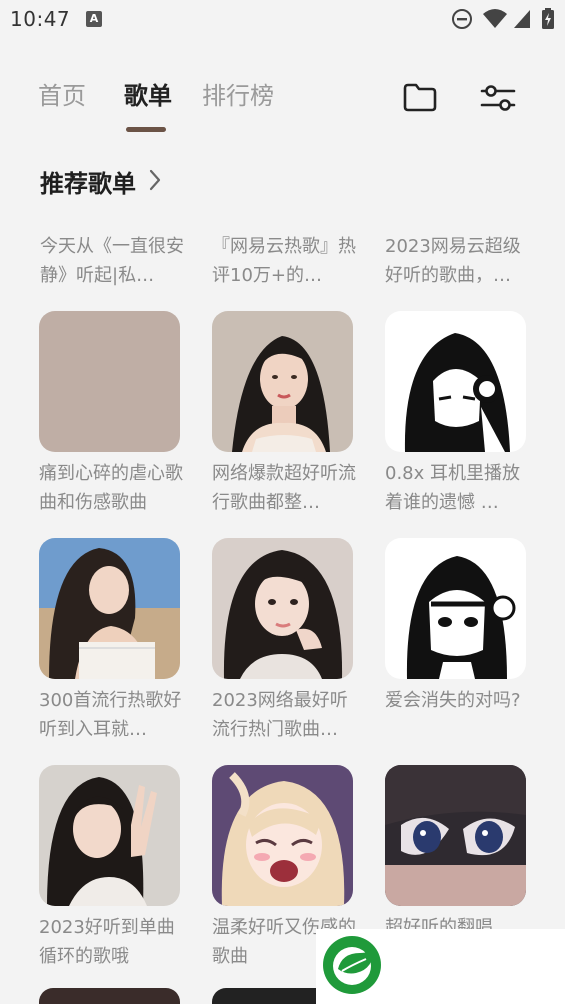  What do you see at coordinates (453, 700) in the screenshot?
I see `playlist-title: 爱会消失的对吗?` at bounding box center [453, 700].